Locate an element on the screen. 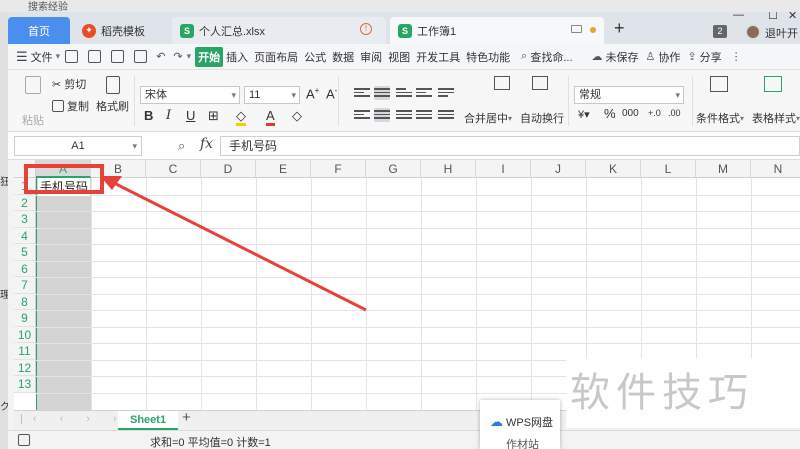 The height and width of the screenshot is (449, 800). wps-cloud-panel: ☁ WPS网盘 作材站 is located at coordinates (520, 424).